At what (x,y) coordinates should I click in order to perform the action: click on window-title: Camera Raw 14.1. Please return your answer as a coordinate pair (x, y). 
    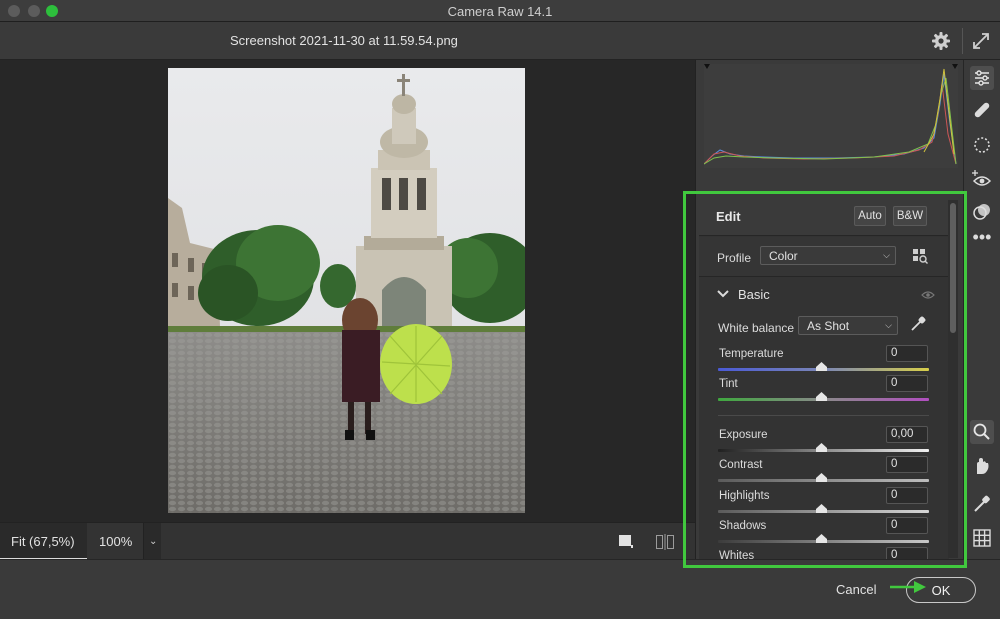
    Looking at the image, I should click on (500, 11).